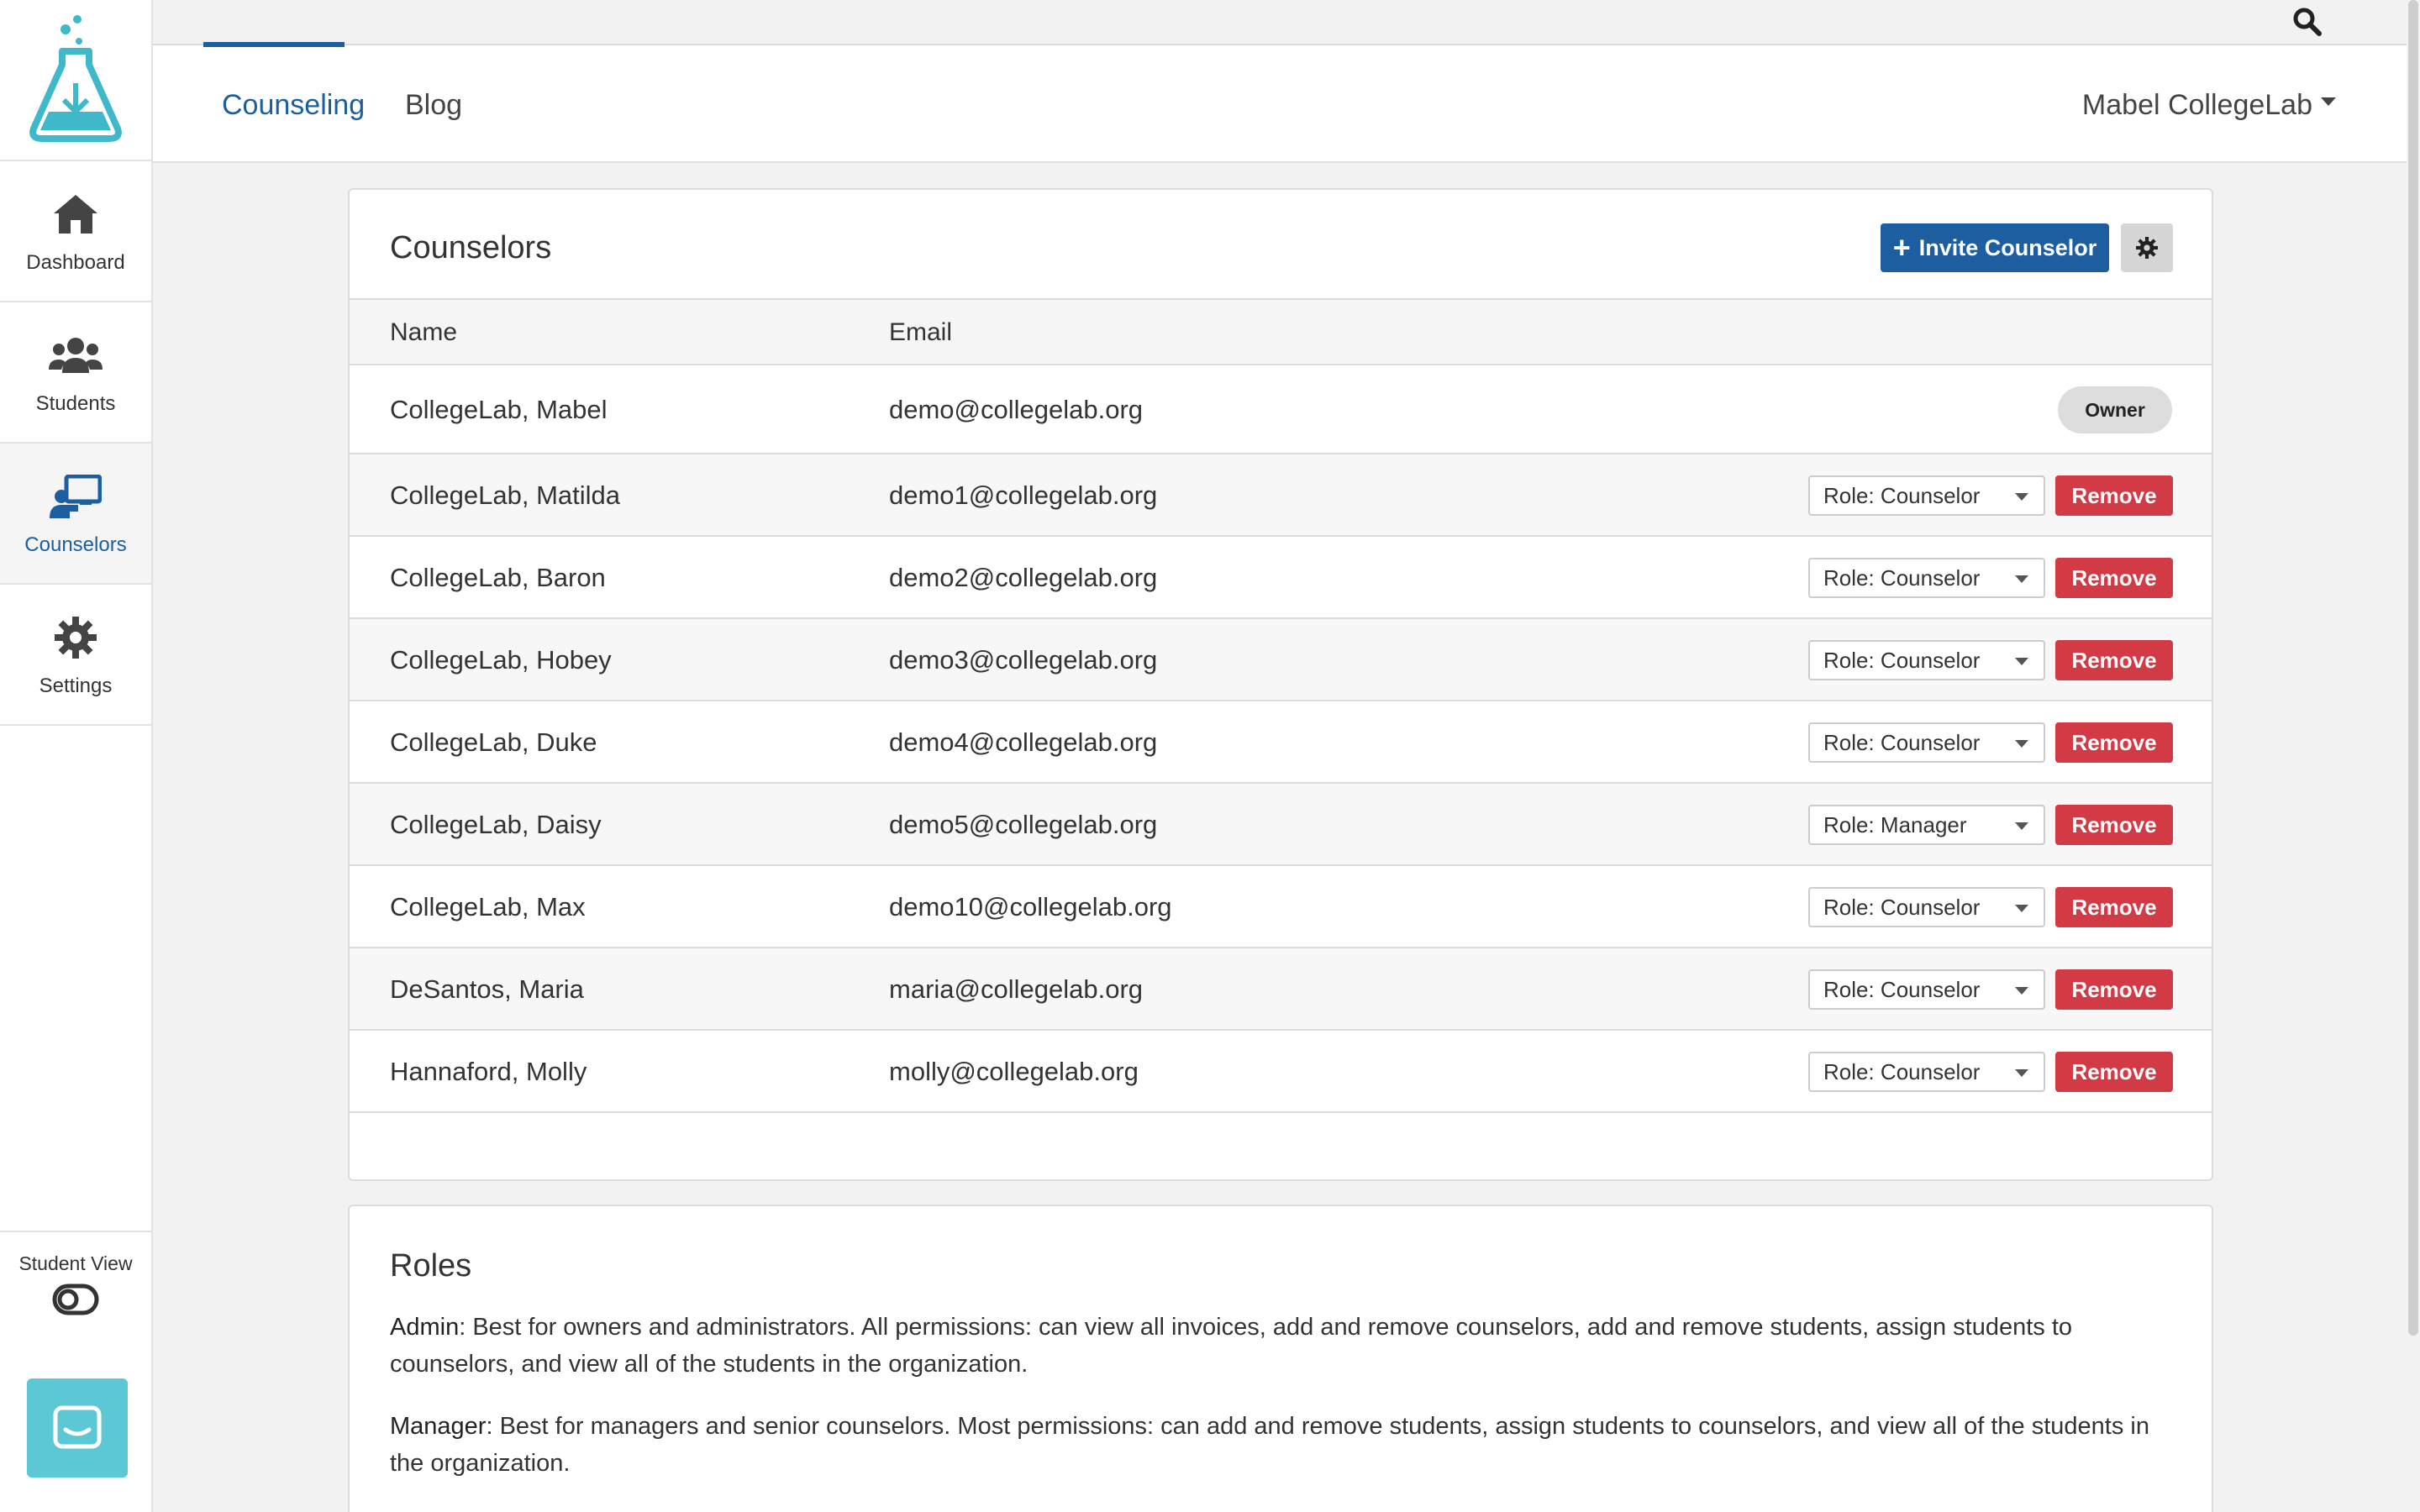  What do you see at coordinates (274, 44) in the screenshot?
I see `active-tab-indicator` at bounding box center [274, 44].